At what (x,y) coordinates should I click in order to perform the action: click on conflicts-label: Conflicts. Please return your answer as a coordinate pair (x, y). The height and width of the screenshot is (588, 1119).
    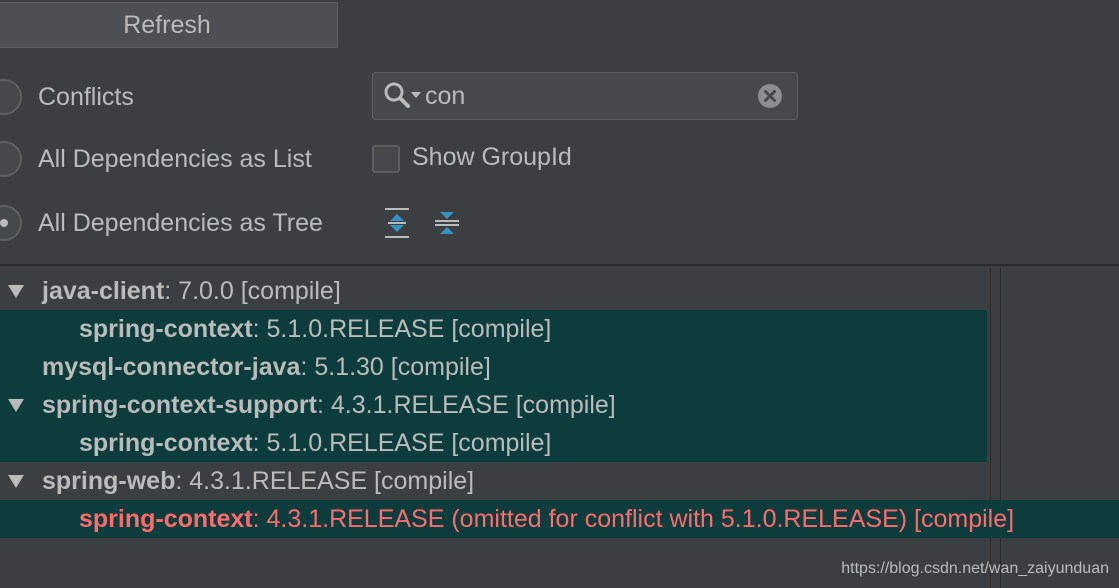
    Looking at the image, I should click on (86, 96).